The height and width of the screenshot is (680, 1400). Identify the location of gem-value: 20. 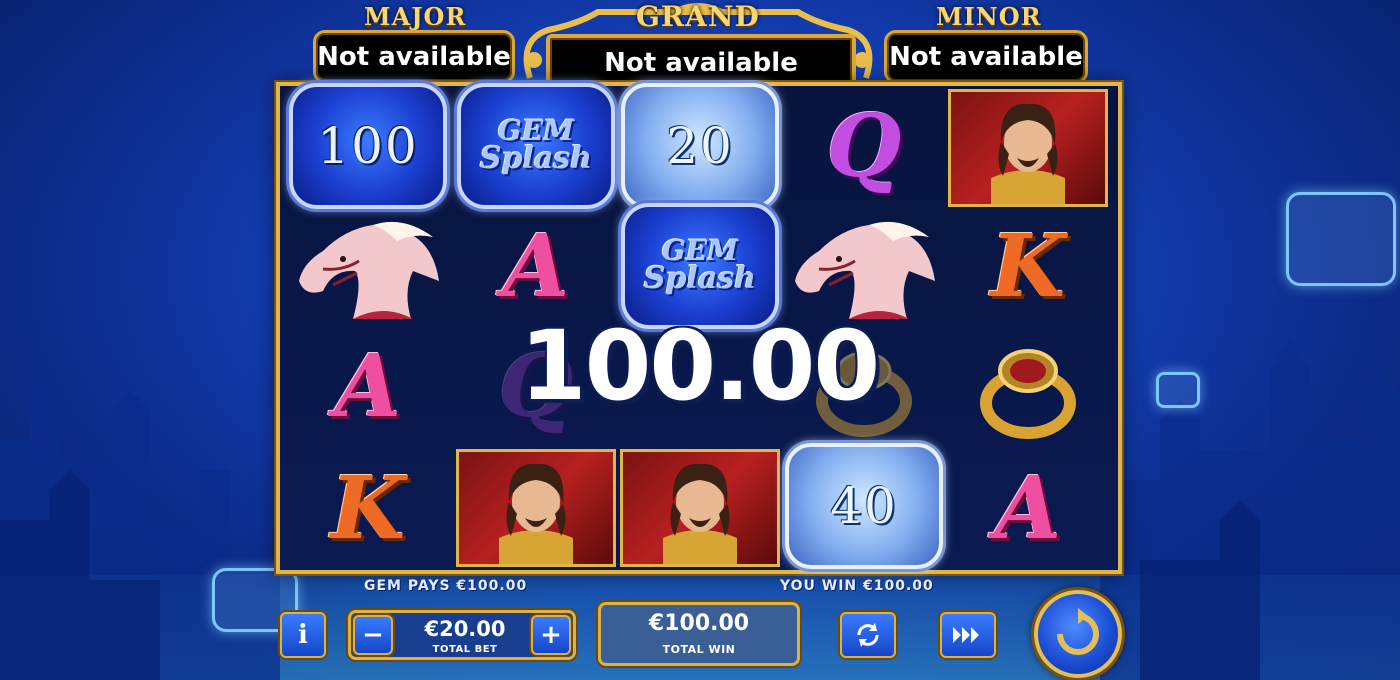
(700, 146).